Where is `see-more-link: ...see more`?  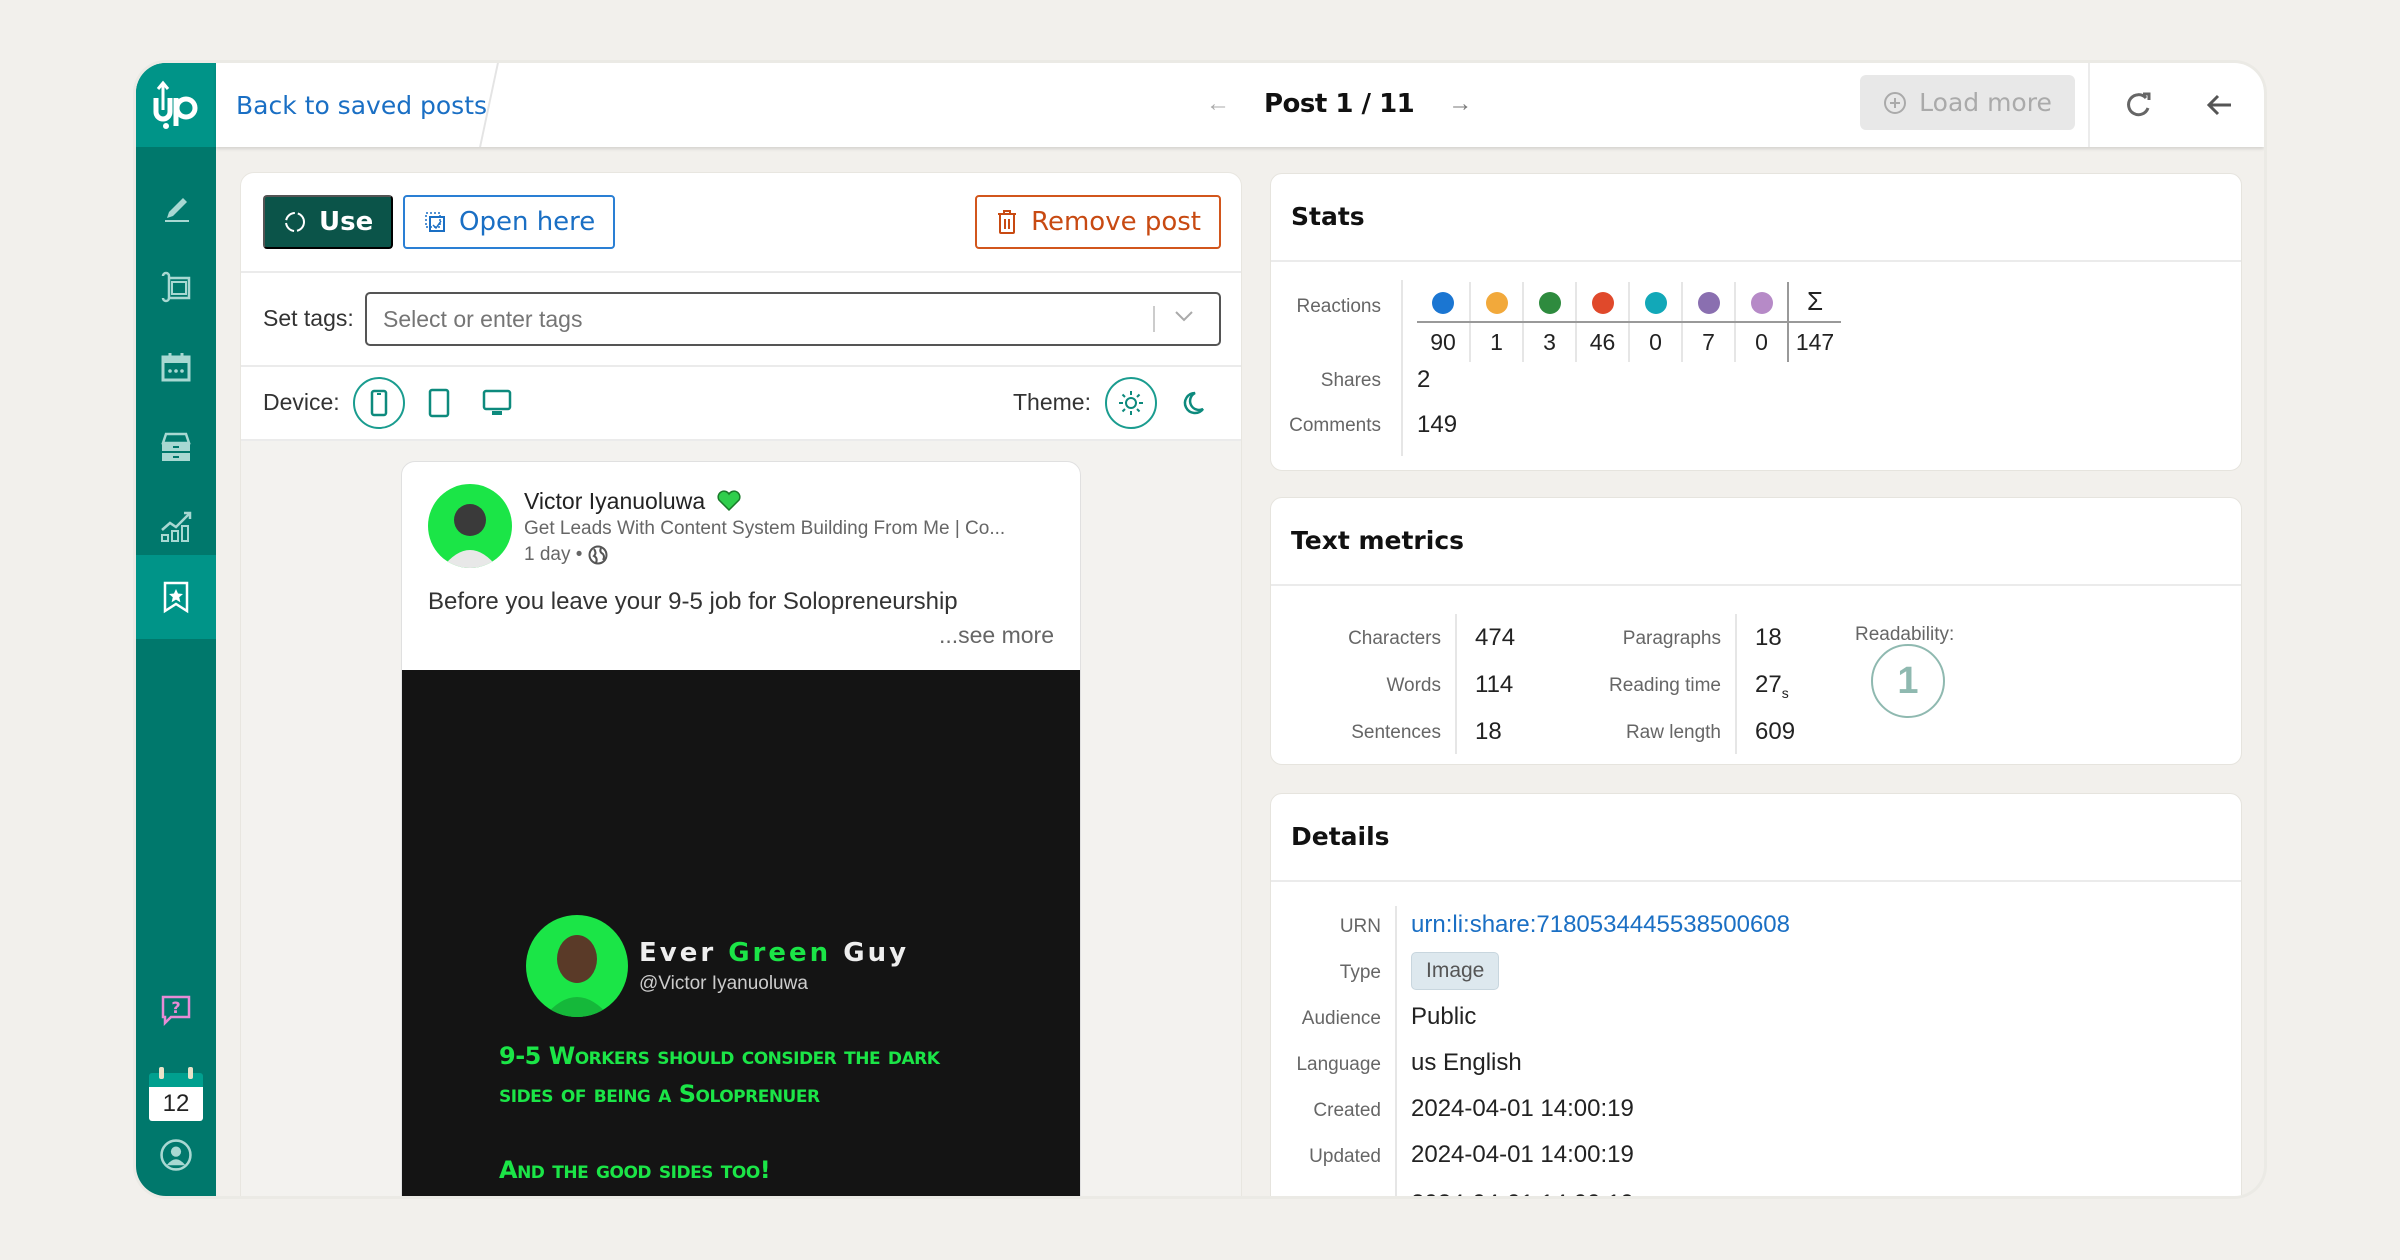
see-more-link: ...see more is located at coordinates (996, 635).